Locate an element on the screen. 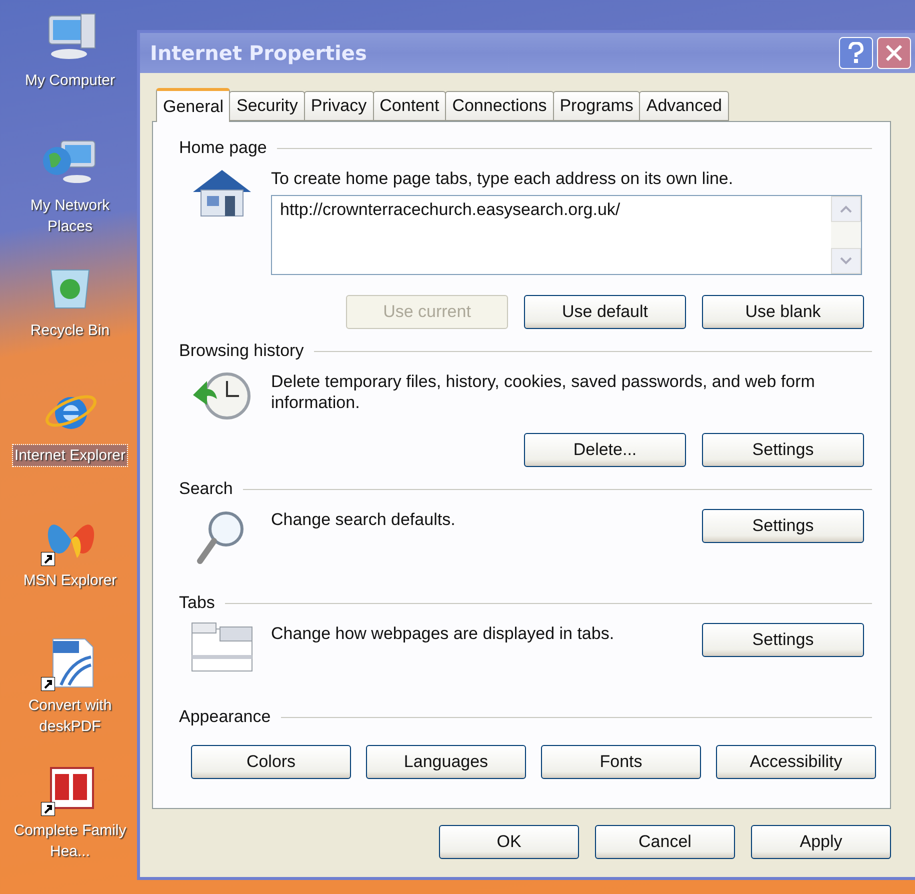 This screenshot has width=915, height=894. description-text: Change search defaults. is located at coordinates (363, 519).